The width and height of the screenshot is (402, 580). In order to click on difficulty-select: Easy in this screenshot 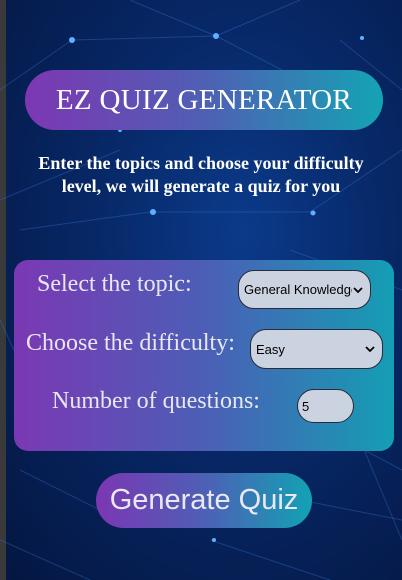, I will do `click(316, 349)`.